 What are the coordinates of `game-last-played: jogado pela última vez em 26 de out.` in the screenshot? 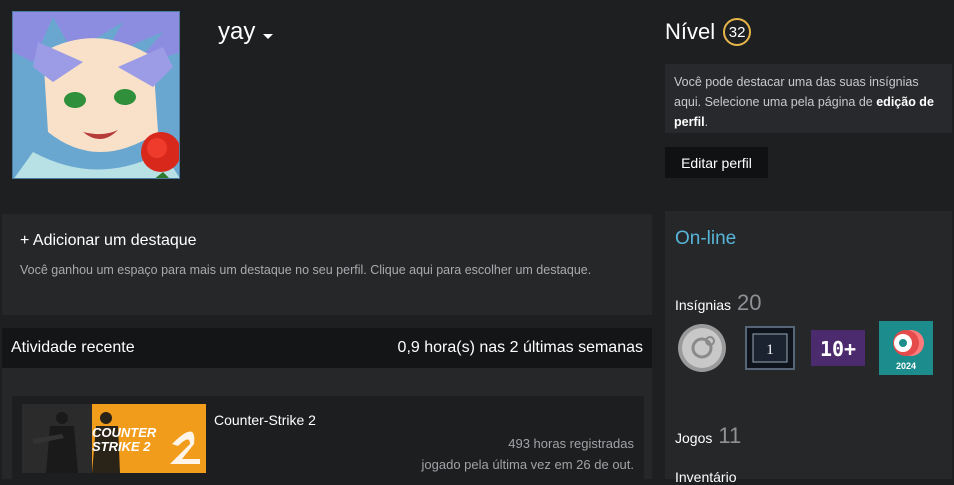 It's located at (527, 464).